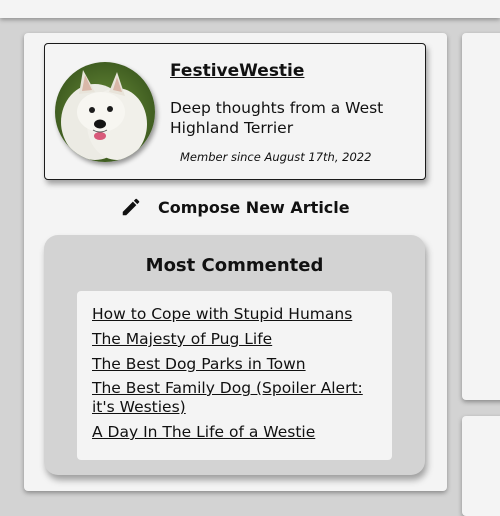 The height and width of the screenshot is (516, 500). Describe the element at coordinates (131, 207) in the screenshot. I see `pencil-icon` at that location.